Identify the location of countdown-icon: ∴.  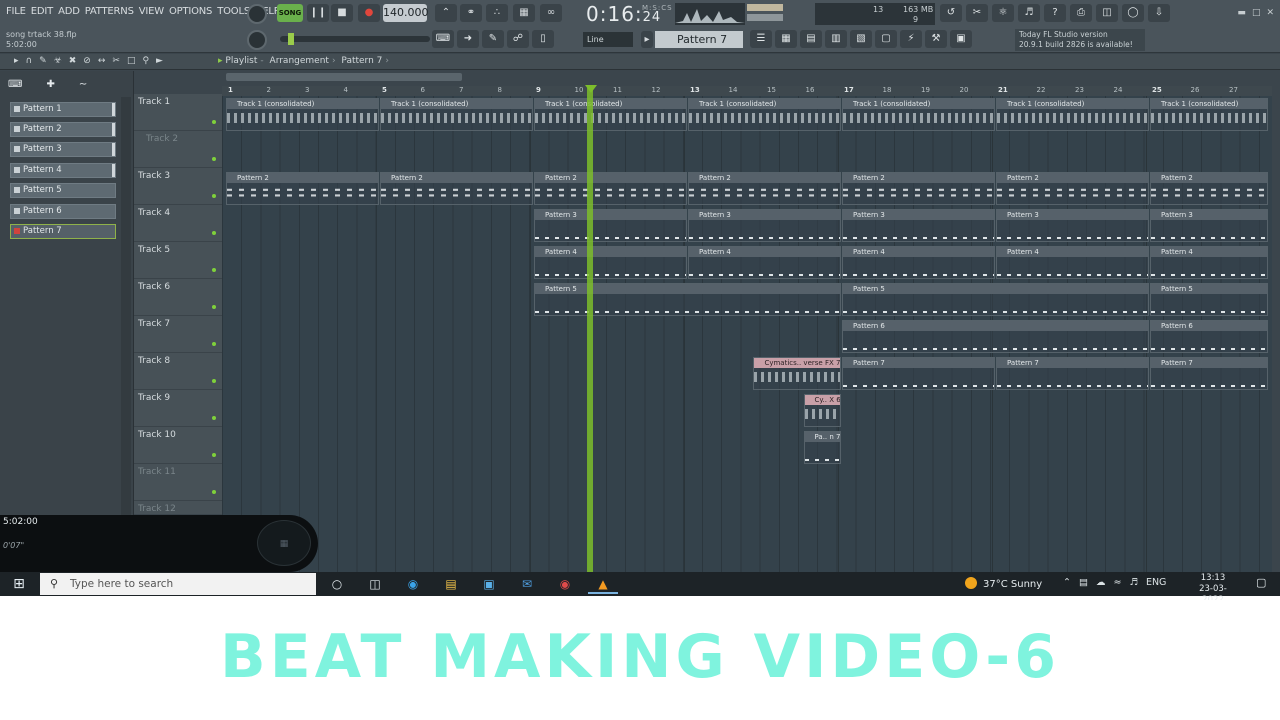
(497, 13).